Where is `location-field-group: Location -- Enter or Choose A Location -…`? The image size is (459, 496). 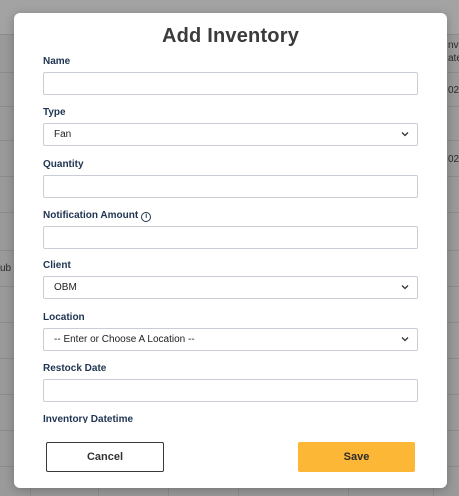
location-field-group: Location -- Enter or Choose A Location -… is located at coordinates (231, 331).